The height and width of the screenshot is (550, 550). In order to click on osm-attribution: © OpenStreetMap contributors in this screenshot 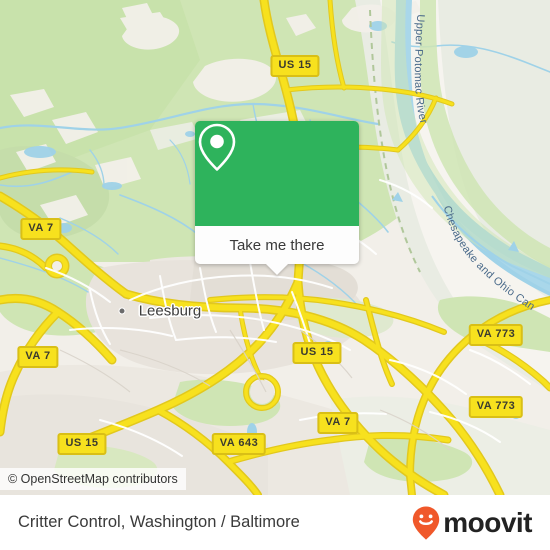, I will do `click(93, 479)`.